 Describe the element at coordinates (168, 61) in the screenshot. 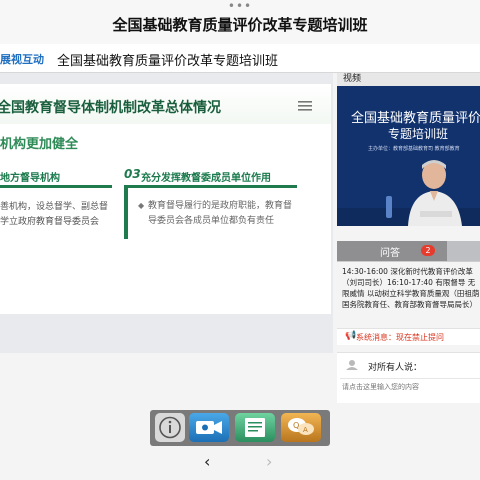

I see `course-title: 全国基础教育质量评价改革专题培训班` at that location.